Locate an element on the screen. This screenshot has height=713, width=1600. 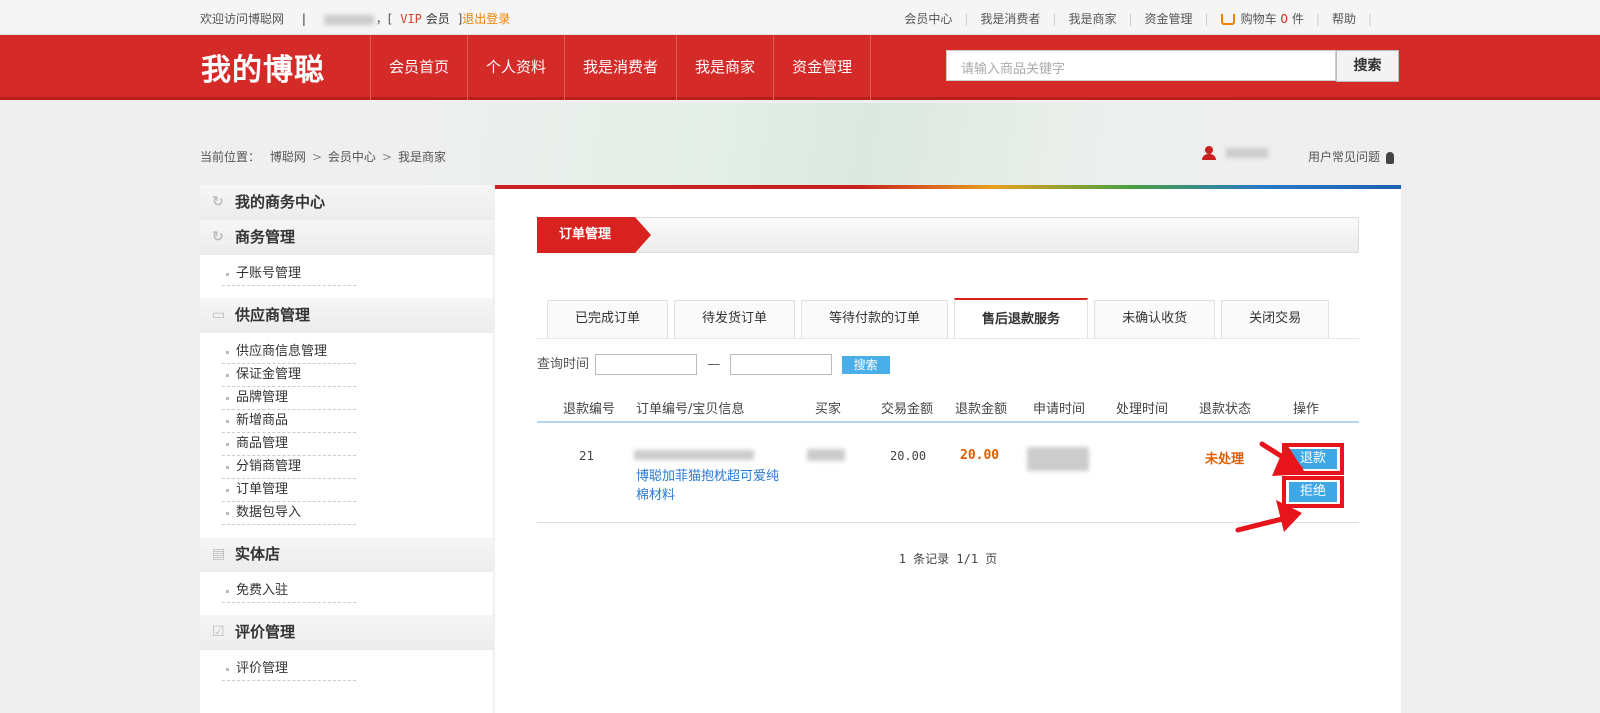
refund-button: 退款 is located at coordinates (1313, 459).